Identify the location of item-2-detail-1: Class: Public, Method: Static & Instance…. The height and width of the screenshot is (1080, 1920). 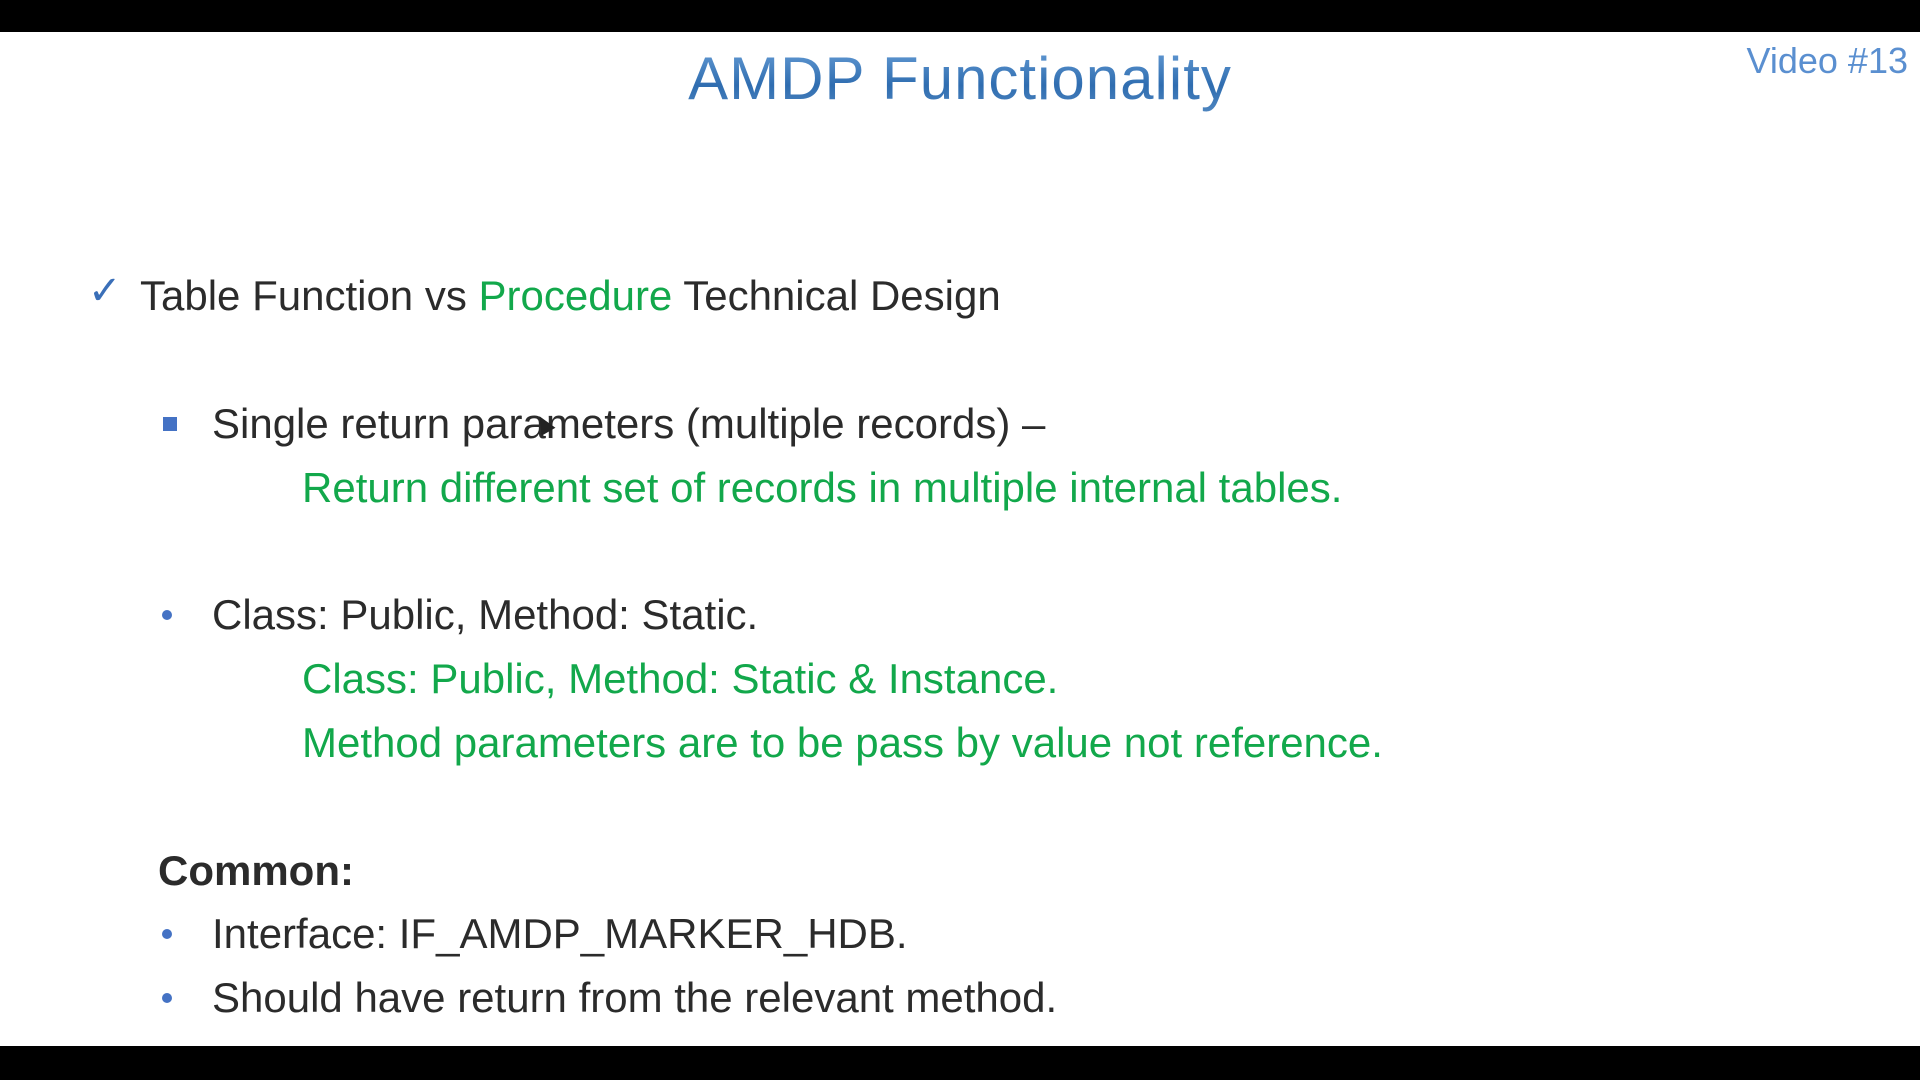
(680, 678).